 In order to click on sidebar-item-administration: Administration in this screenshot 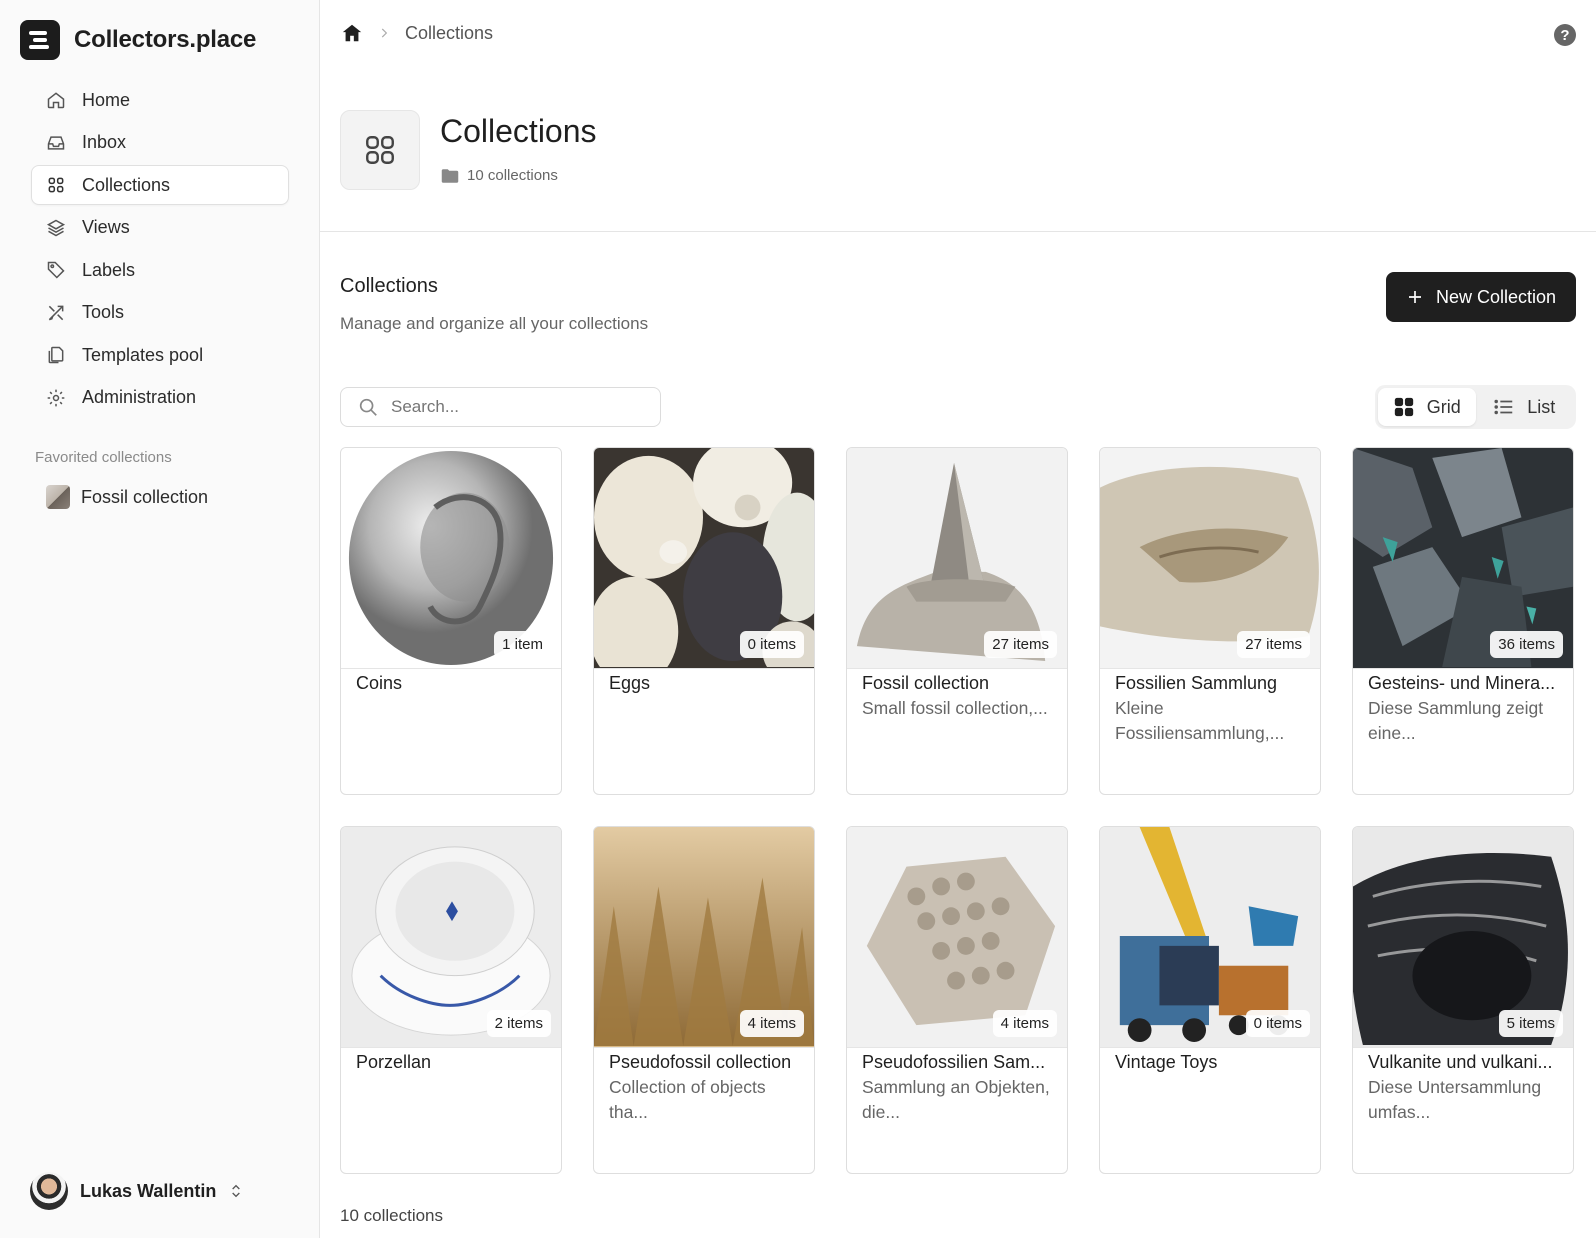, I will do `click(160, 398)`.